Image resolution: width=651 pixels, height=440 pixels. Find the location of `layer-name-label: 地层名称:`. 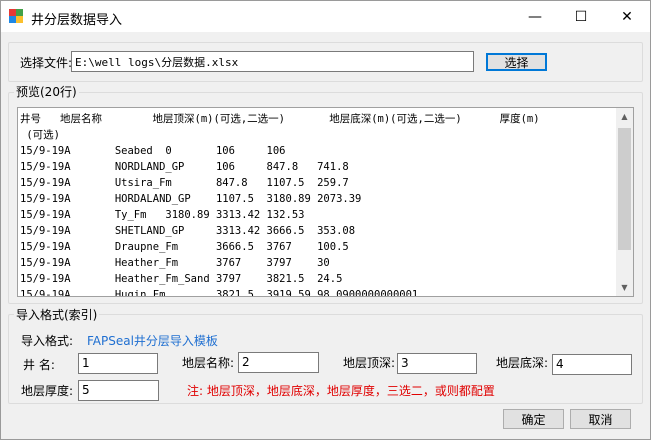

layer-name-label: 地层名称: is located at coordinates (208, 363).